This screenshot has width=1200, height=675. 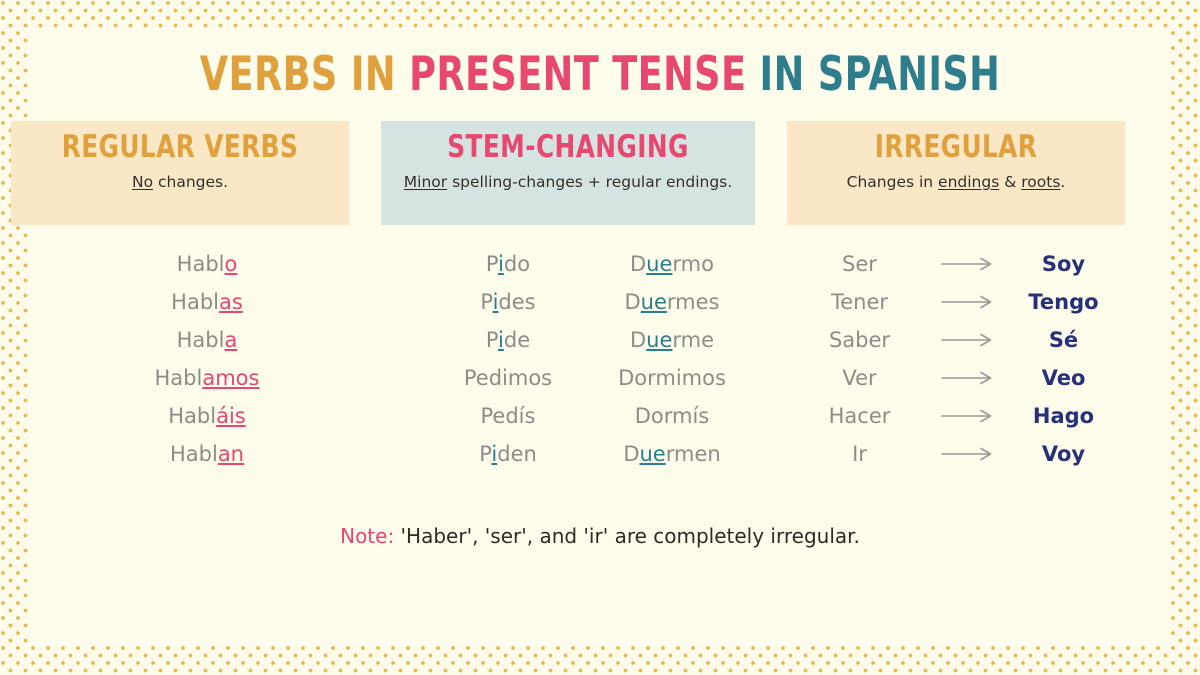 I want to click on verb-stem: Pedimos, so click(x=508, y=378).